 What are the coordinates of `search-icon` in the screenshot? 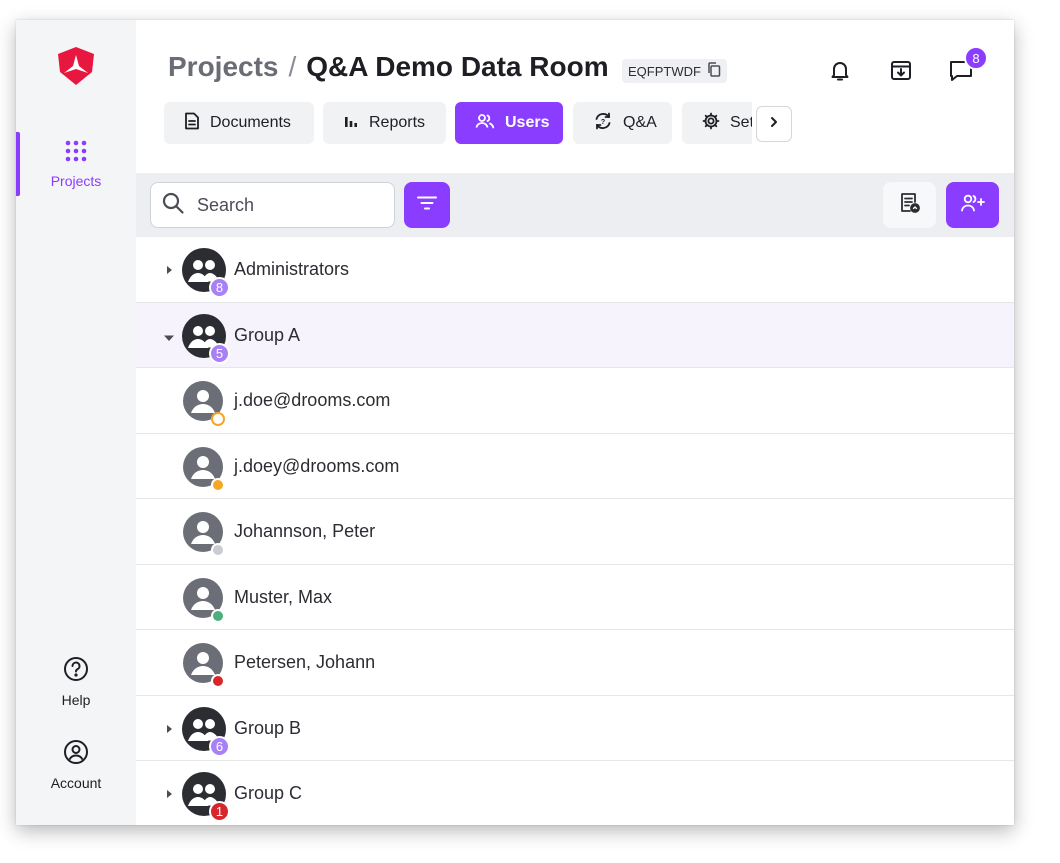 It's located at (173, 205).